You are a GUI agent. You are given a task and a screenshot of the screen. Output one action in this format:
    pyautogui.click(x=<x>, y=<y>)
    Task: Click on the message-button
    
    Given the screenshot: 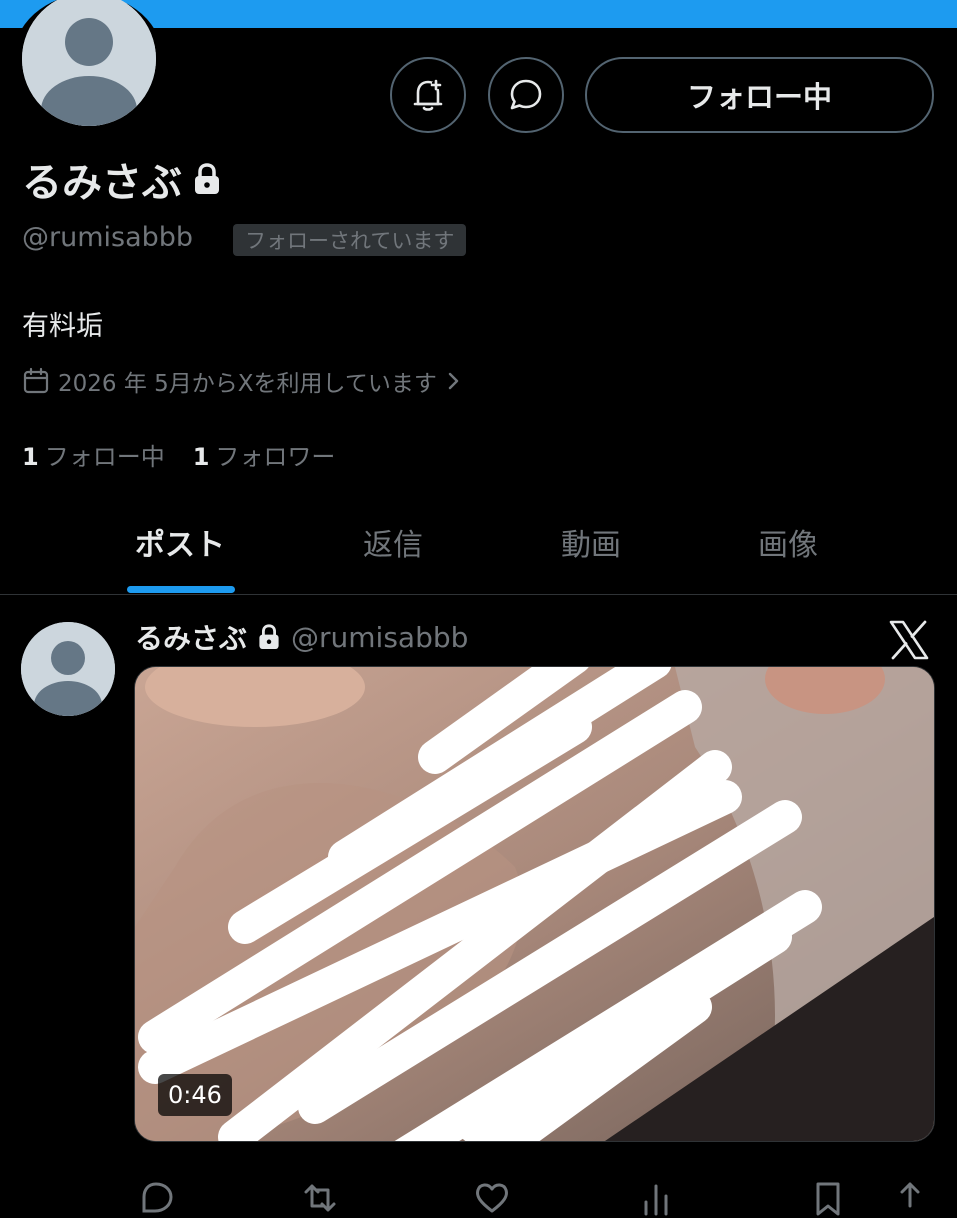 What is the action you would take?
    pyautogui.click(x=526, y=95)
    